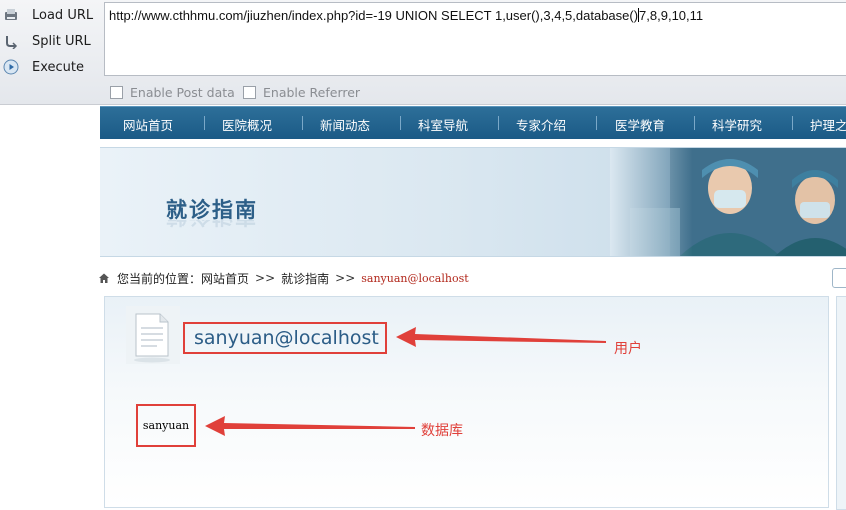  Describe the element at coordinates (442, 431) in the screenshot. I see `annotation-database-label: 数据库` at that location.